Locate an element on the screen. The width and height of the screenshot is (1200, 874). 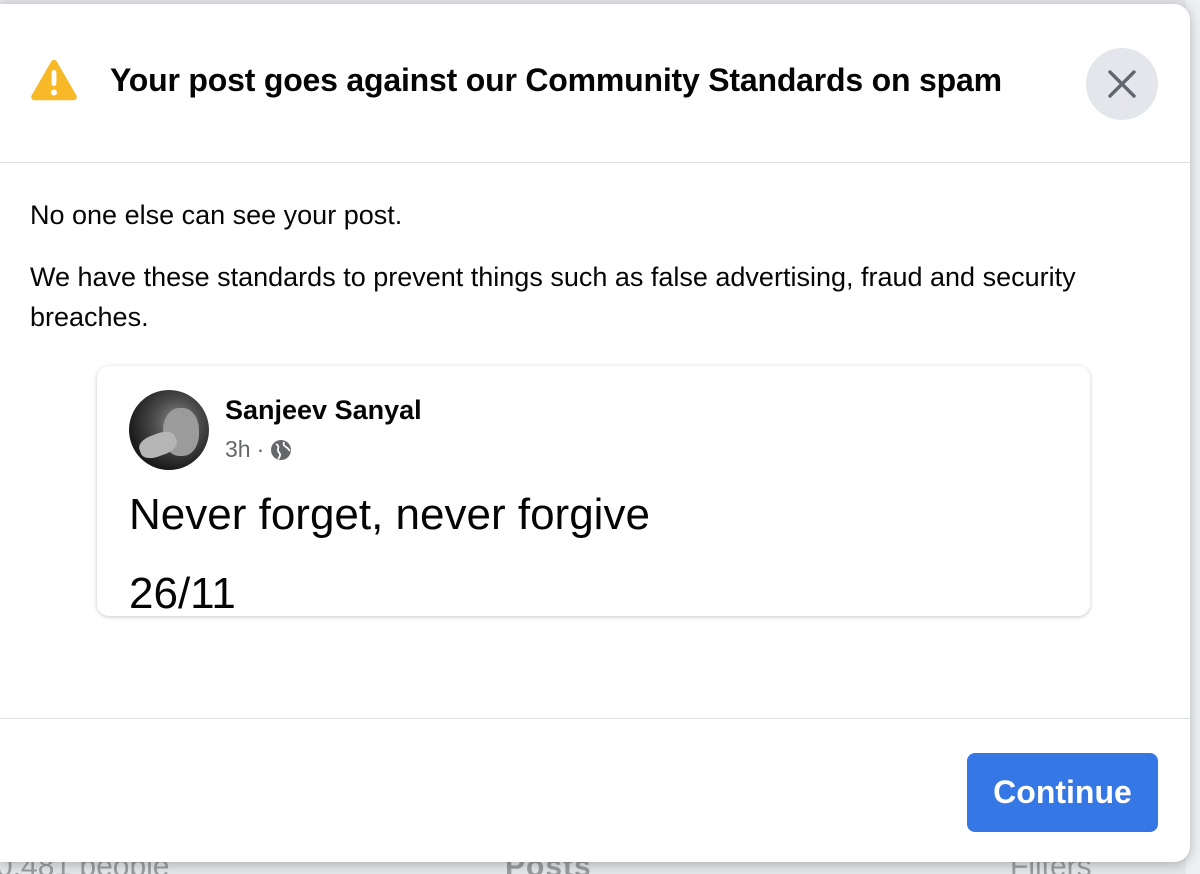
post-text-line: 26/11 is located at coordinates (182, 592).